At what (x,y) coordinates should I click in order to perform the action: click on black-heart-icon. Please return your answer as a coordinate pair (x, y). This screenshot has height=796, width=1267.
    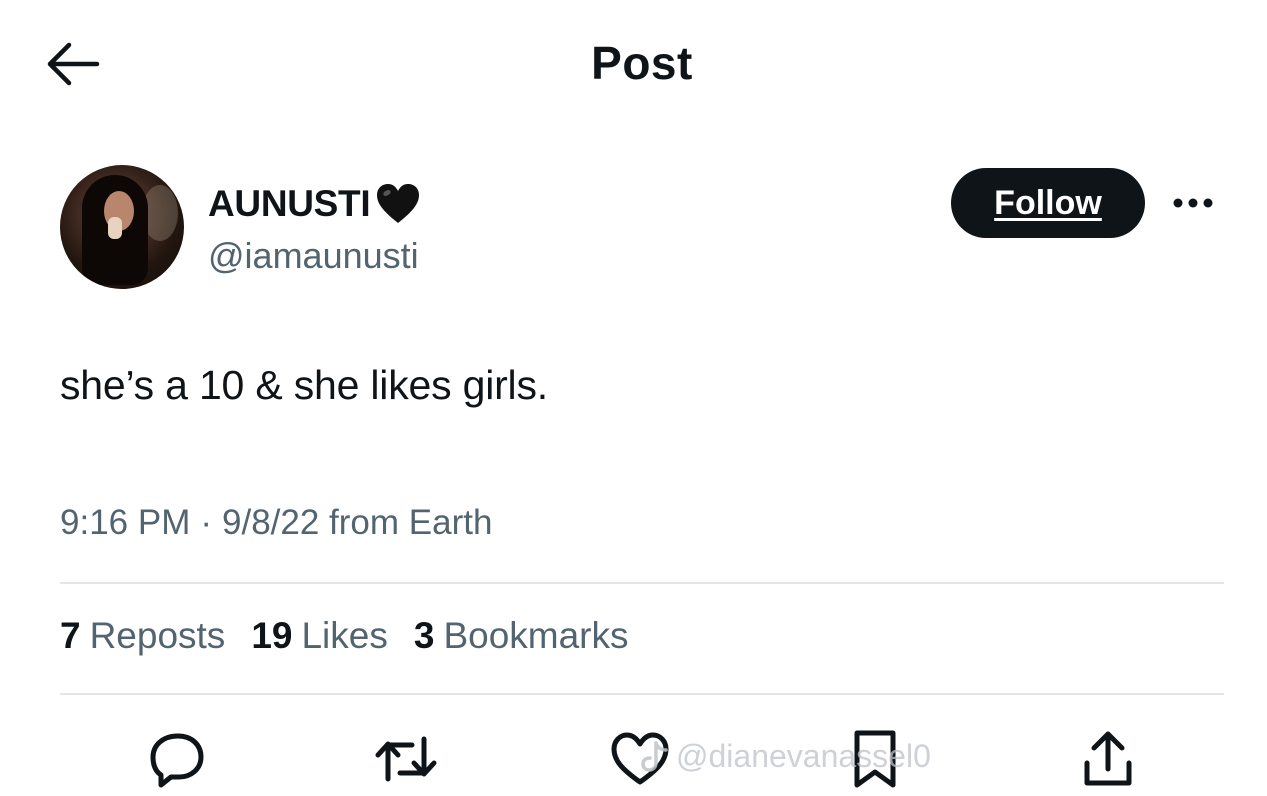
    Looking at the image, I should click on (398, 203).